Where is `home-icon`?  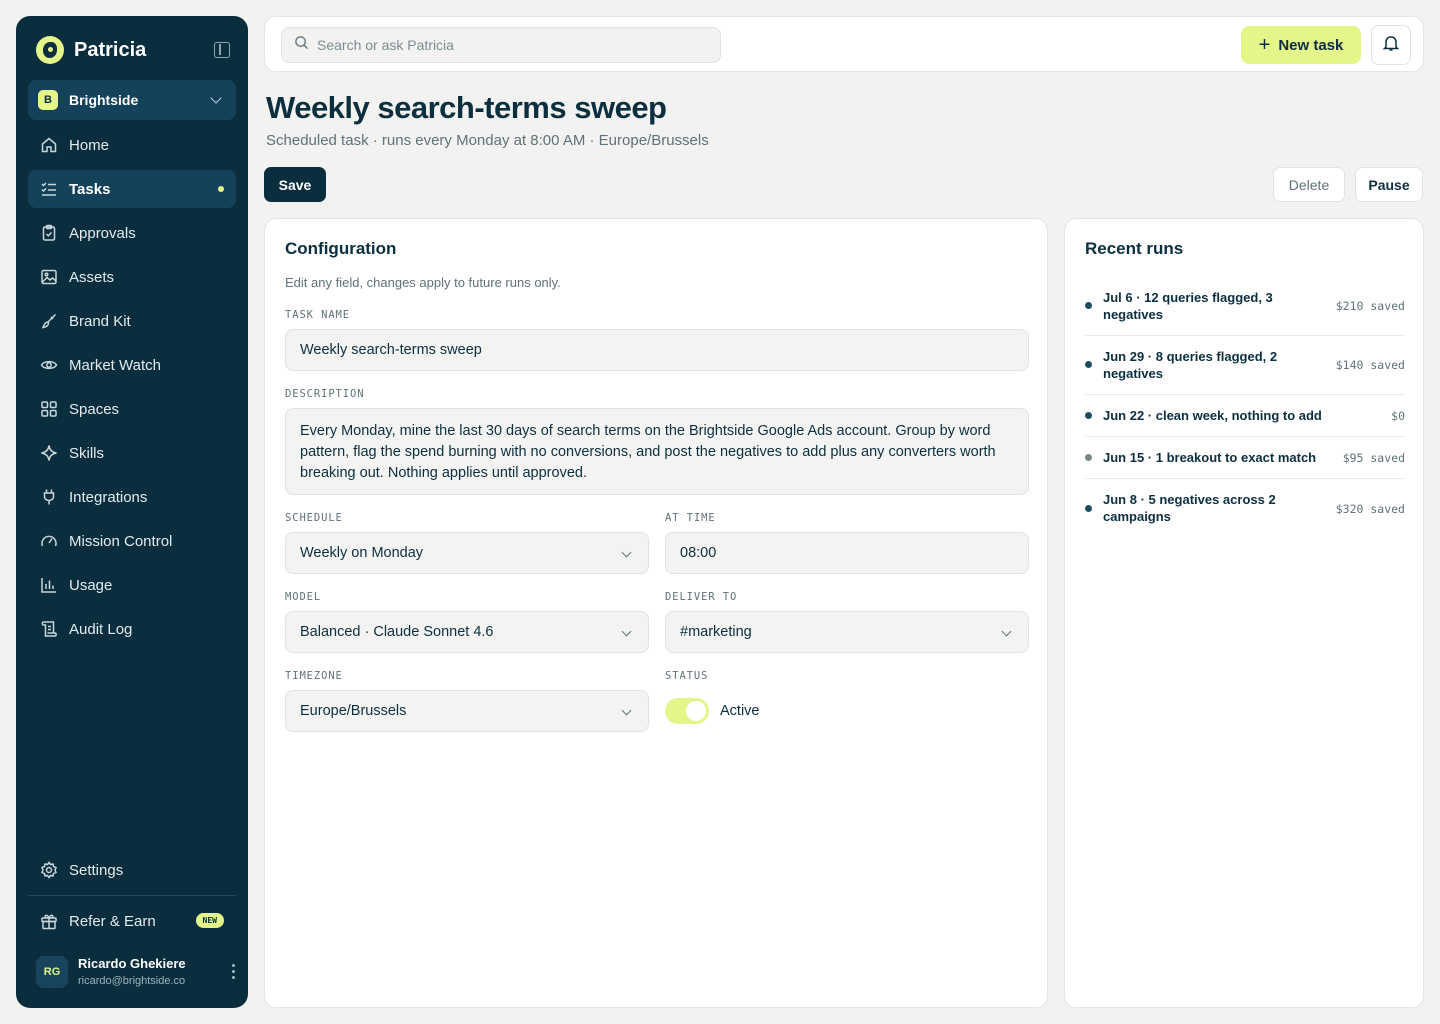 home-icon is located at coordinates (49, 145).